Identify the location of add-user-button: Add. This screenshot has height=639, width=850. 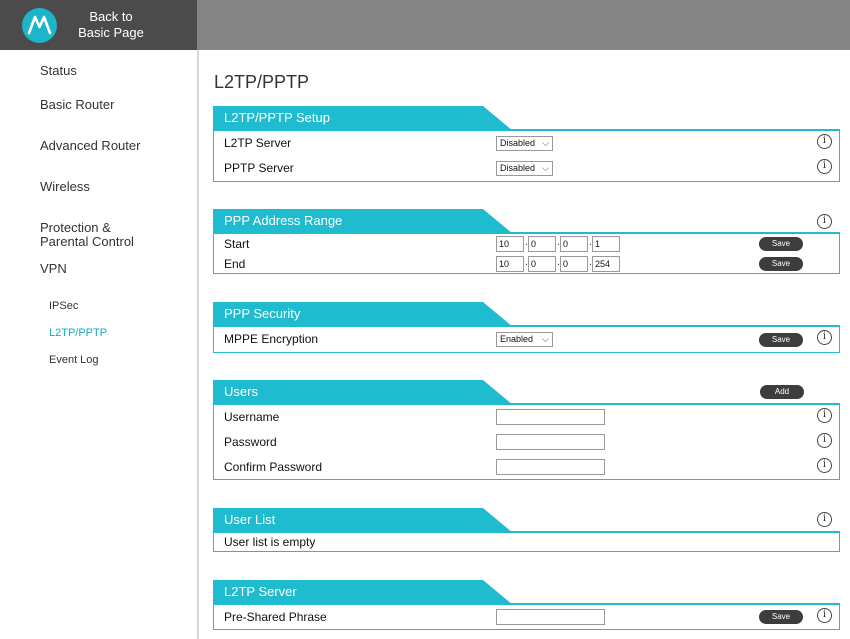
(782, 392).